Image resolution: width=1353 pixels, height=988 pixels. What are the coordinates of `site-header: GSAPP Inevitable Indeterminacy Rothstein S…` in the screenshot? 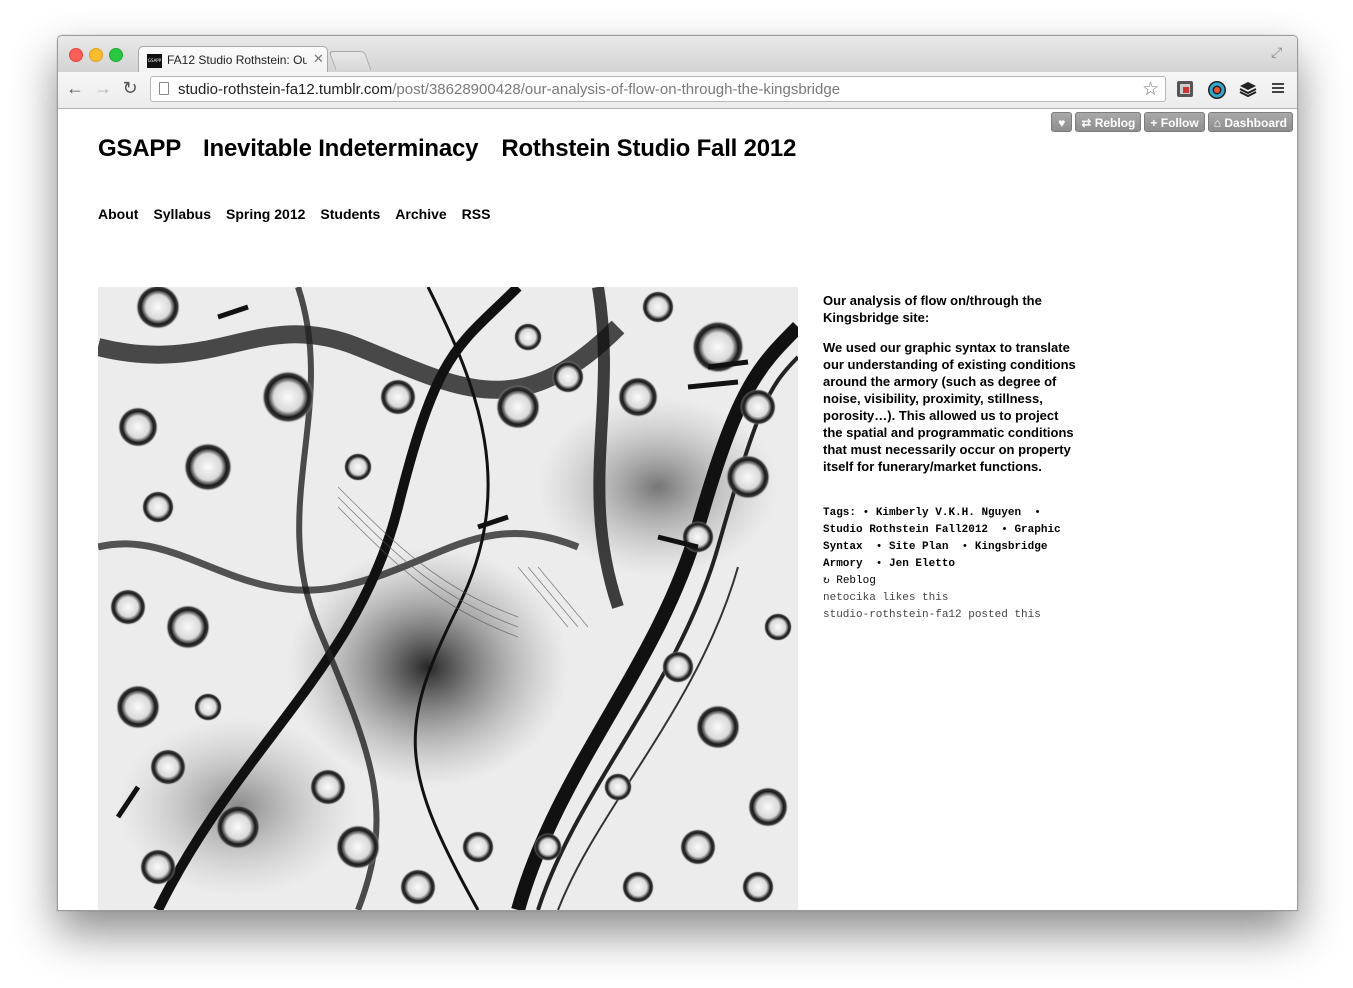 It's located at (458, 149).